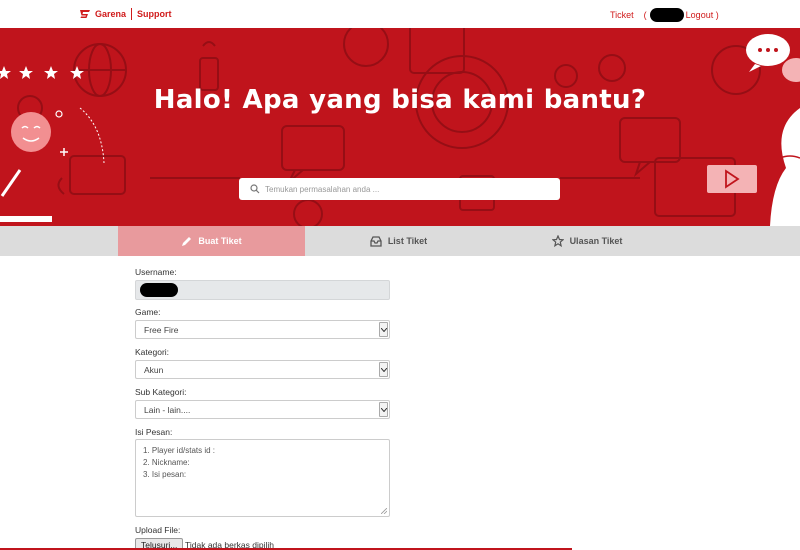  Describe the element at coordinates (152, 352) in the screenshot. I see `kategori-label: Kategori:` at that location.